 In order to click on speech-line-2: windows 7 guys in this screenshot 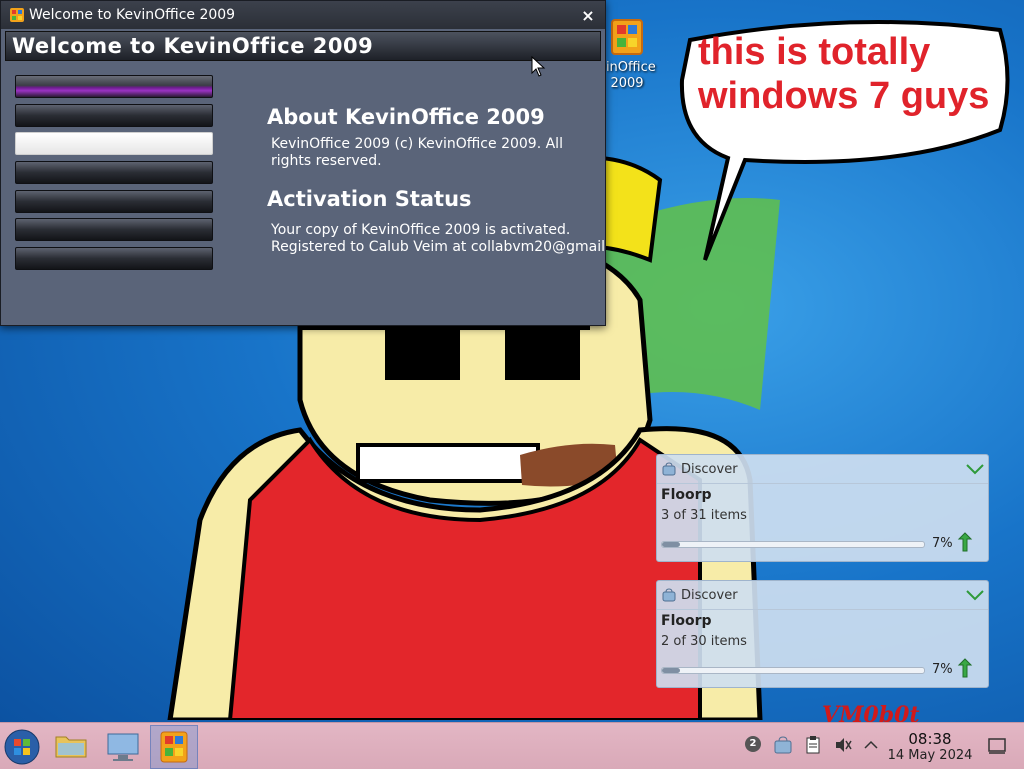, I will do `click(844, 96)`.